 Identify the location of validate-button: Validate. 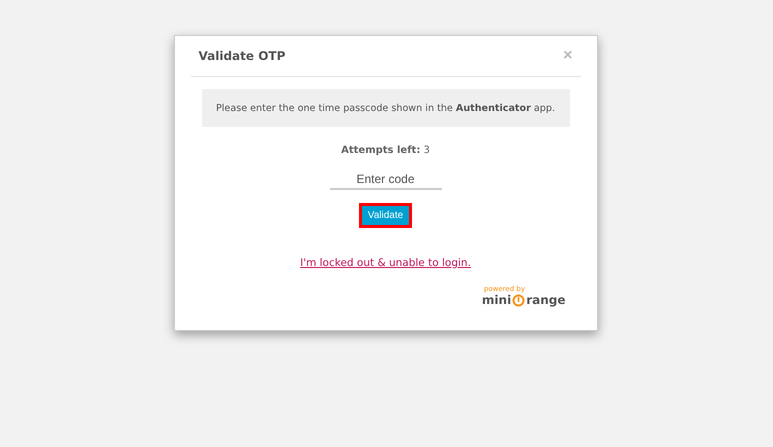
(386, 215).